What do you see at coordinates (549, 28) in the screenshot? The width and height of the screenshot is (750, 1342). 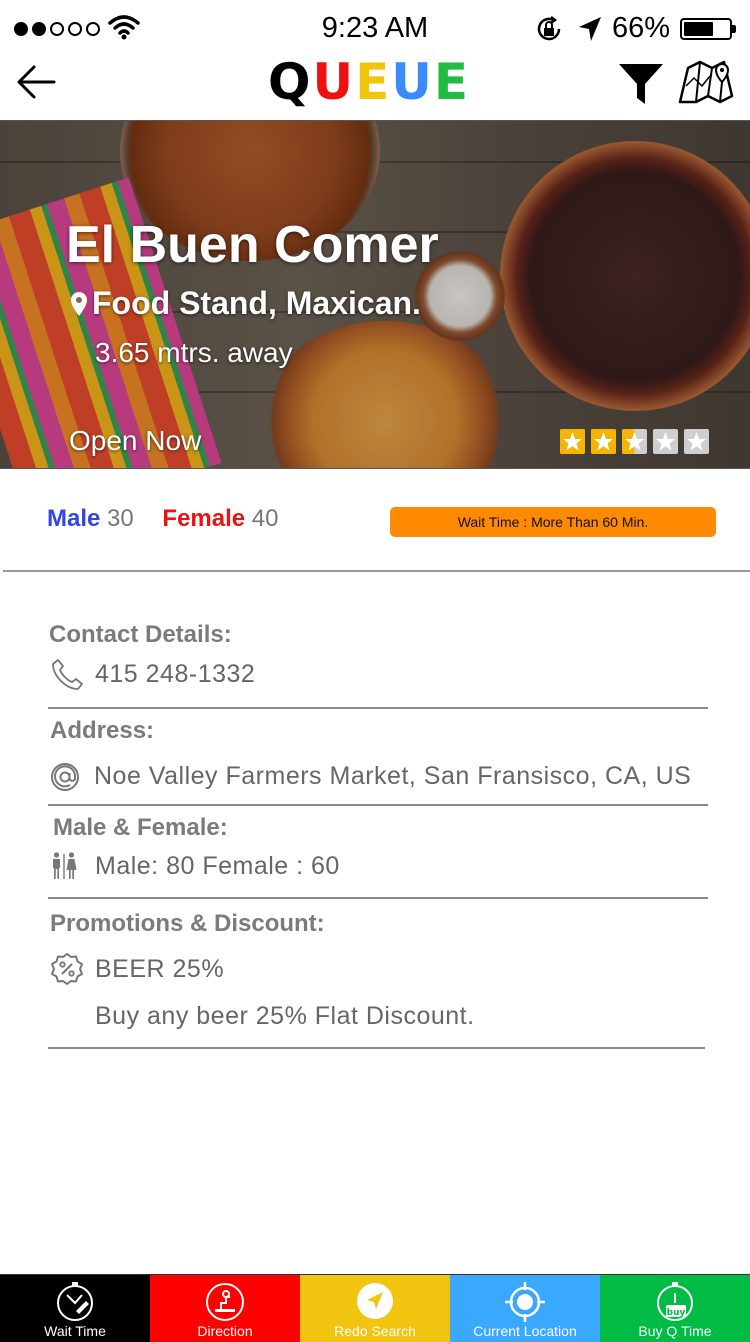 I see `orientation-lock-icon` at bounding box center [549, 28].